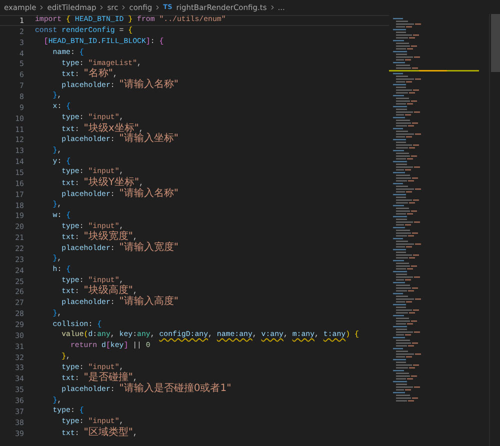  What do you see at coordinates (495, 43) in the screenshot?
I see `scrollbar-thumb` at bounding box center [495, 43].